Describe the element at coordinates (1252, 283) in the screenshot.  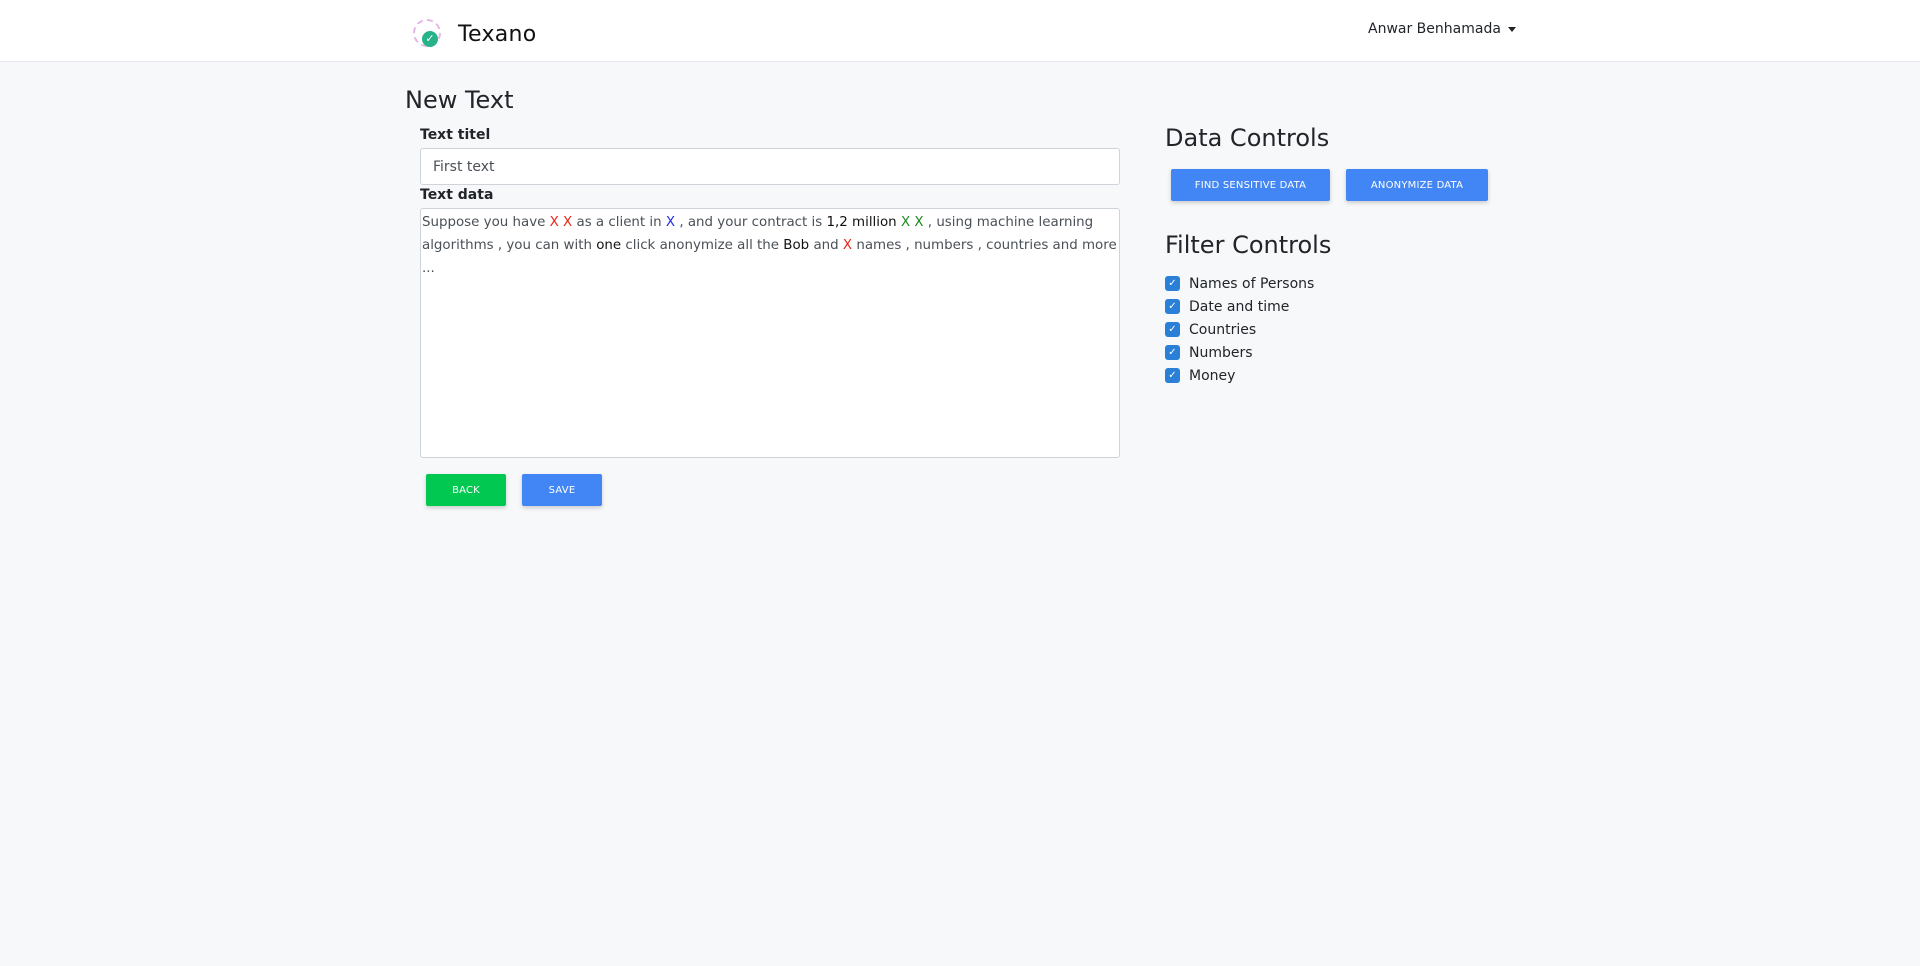
I see `filter-label: Names of Persons` at that location.